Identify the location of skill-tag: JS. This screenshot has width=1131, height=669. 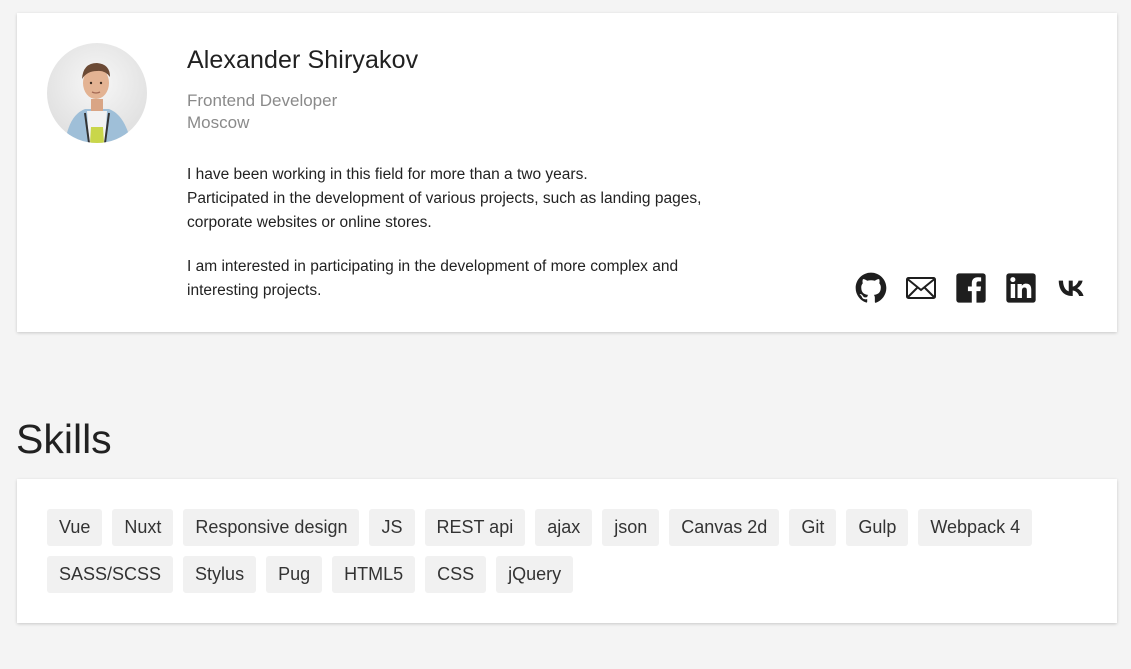
(392, 527).